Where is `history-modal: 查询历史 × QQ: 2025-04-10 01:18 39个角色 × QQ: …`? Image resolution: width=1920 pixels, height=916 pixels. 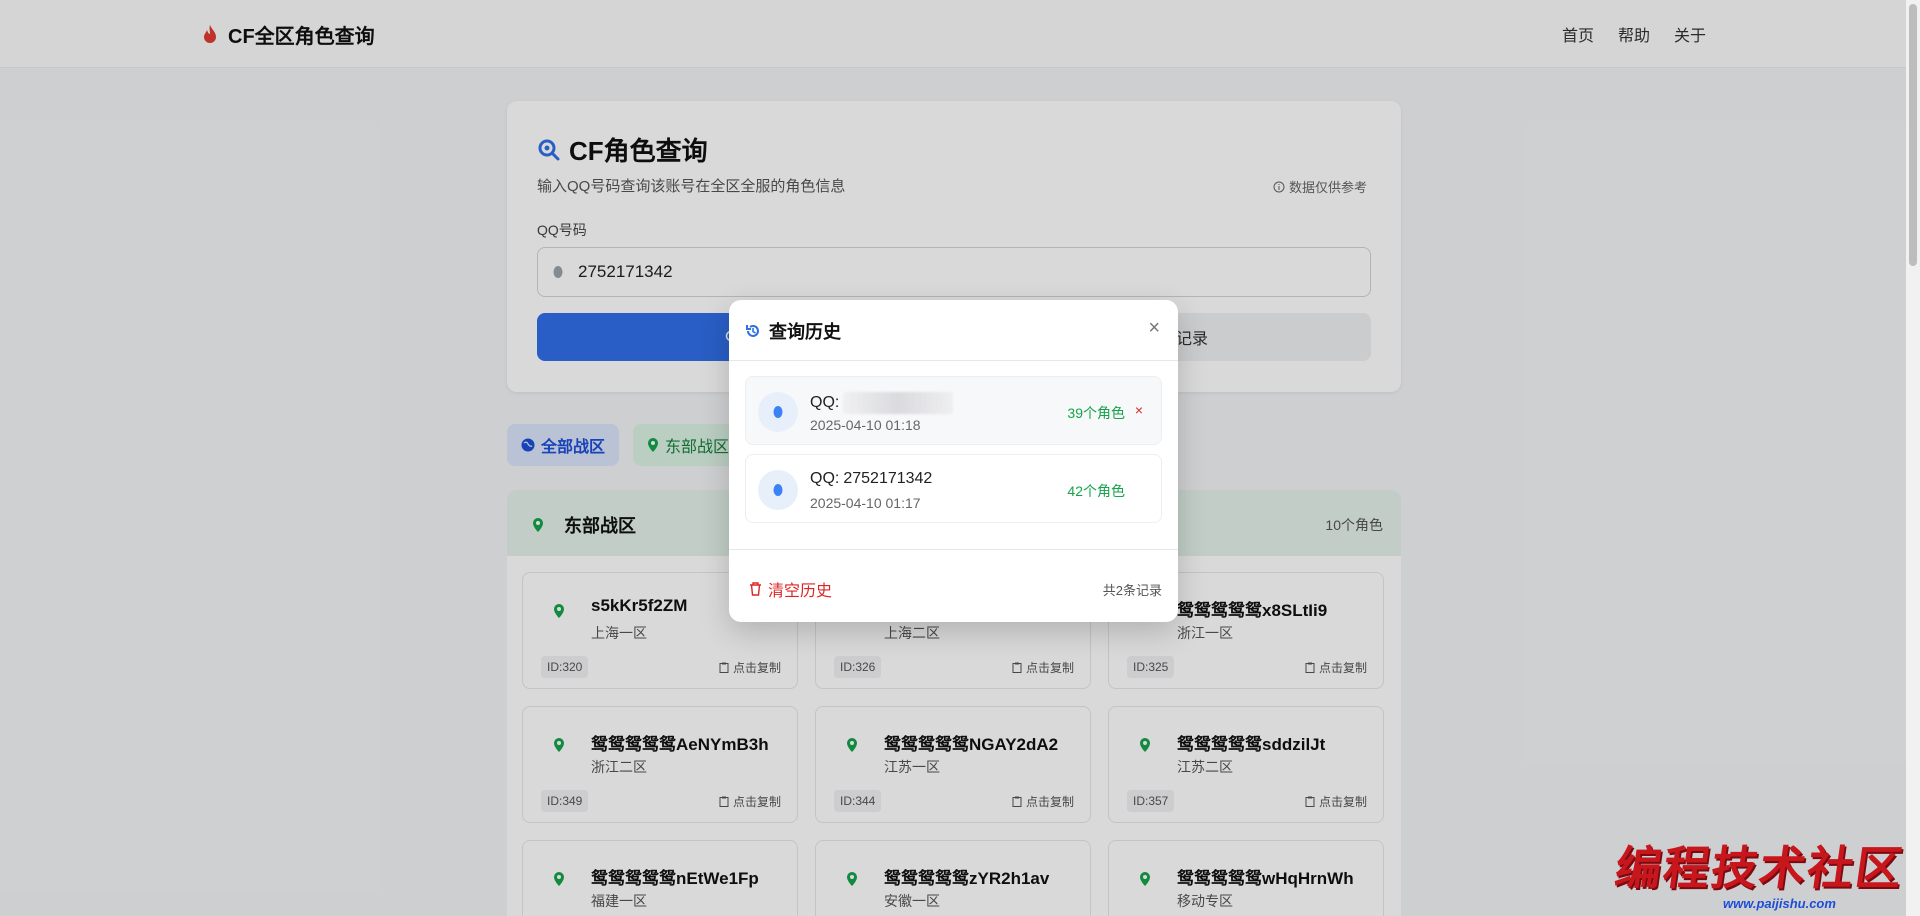 history-modal: 查询历史 × QQ: 2025-04-10 01:18 39个角色 × QQ: … is located at coordinates (953, 461).